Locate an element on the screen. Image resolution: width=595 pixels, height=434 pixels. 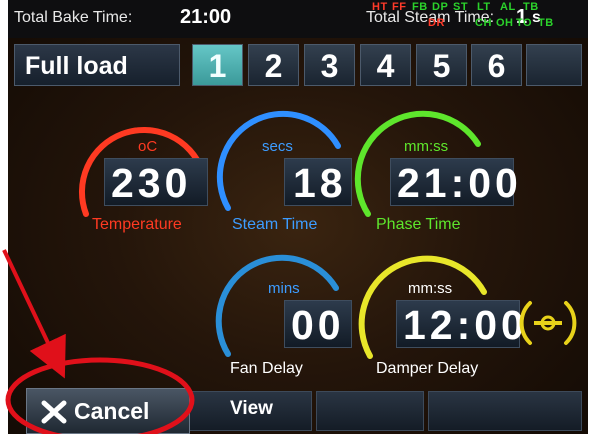
steam-time-unit: secs is located at coordinates (277, 146).